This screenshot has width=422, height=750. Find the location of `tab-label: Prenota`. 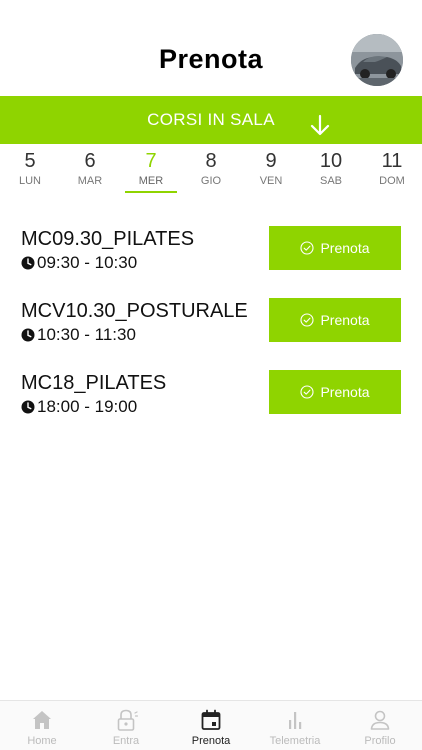

tab-label: Prenota is located at coordinates (211, 741).